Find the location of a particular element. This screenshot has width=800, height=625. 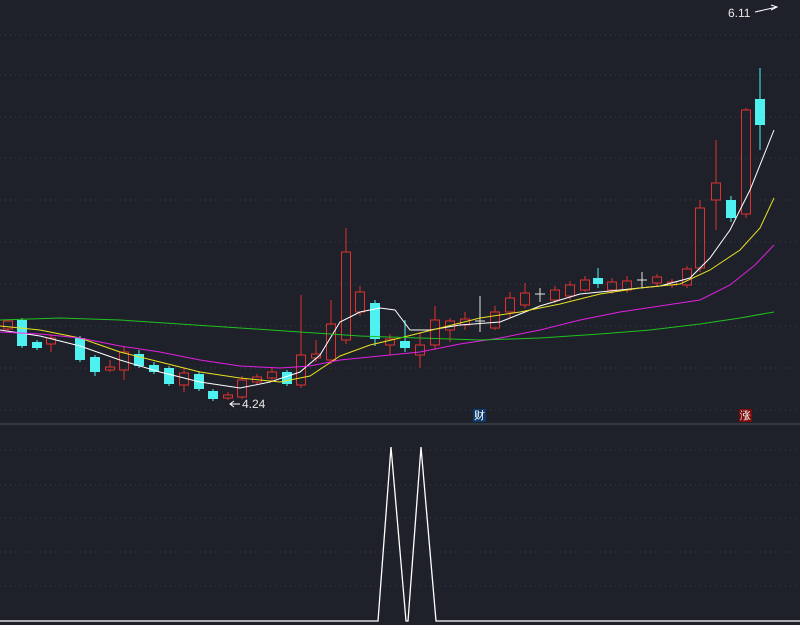

event-tag: 涨 is located at coordinates (745, 415).